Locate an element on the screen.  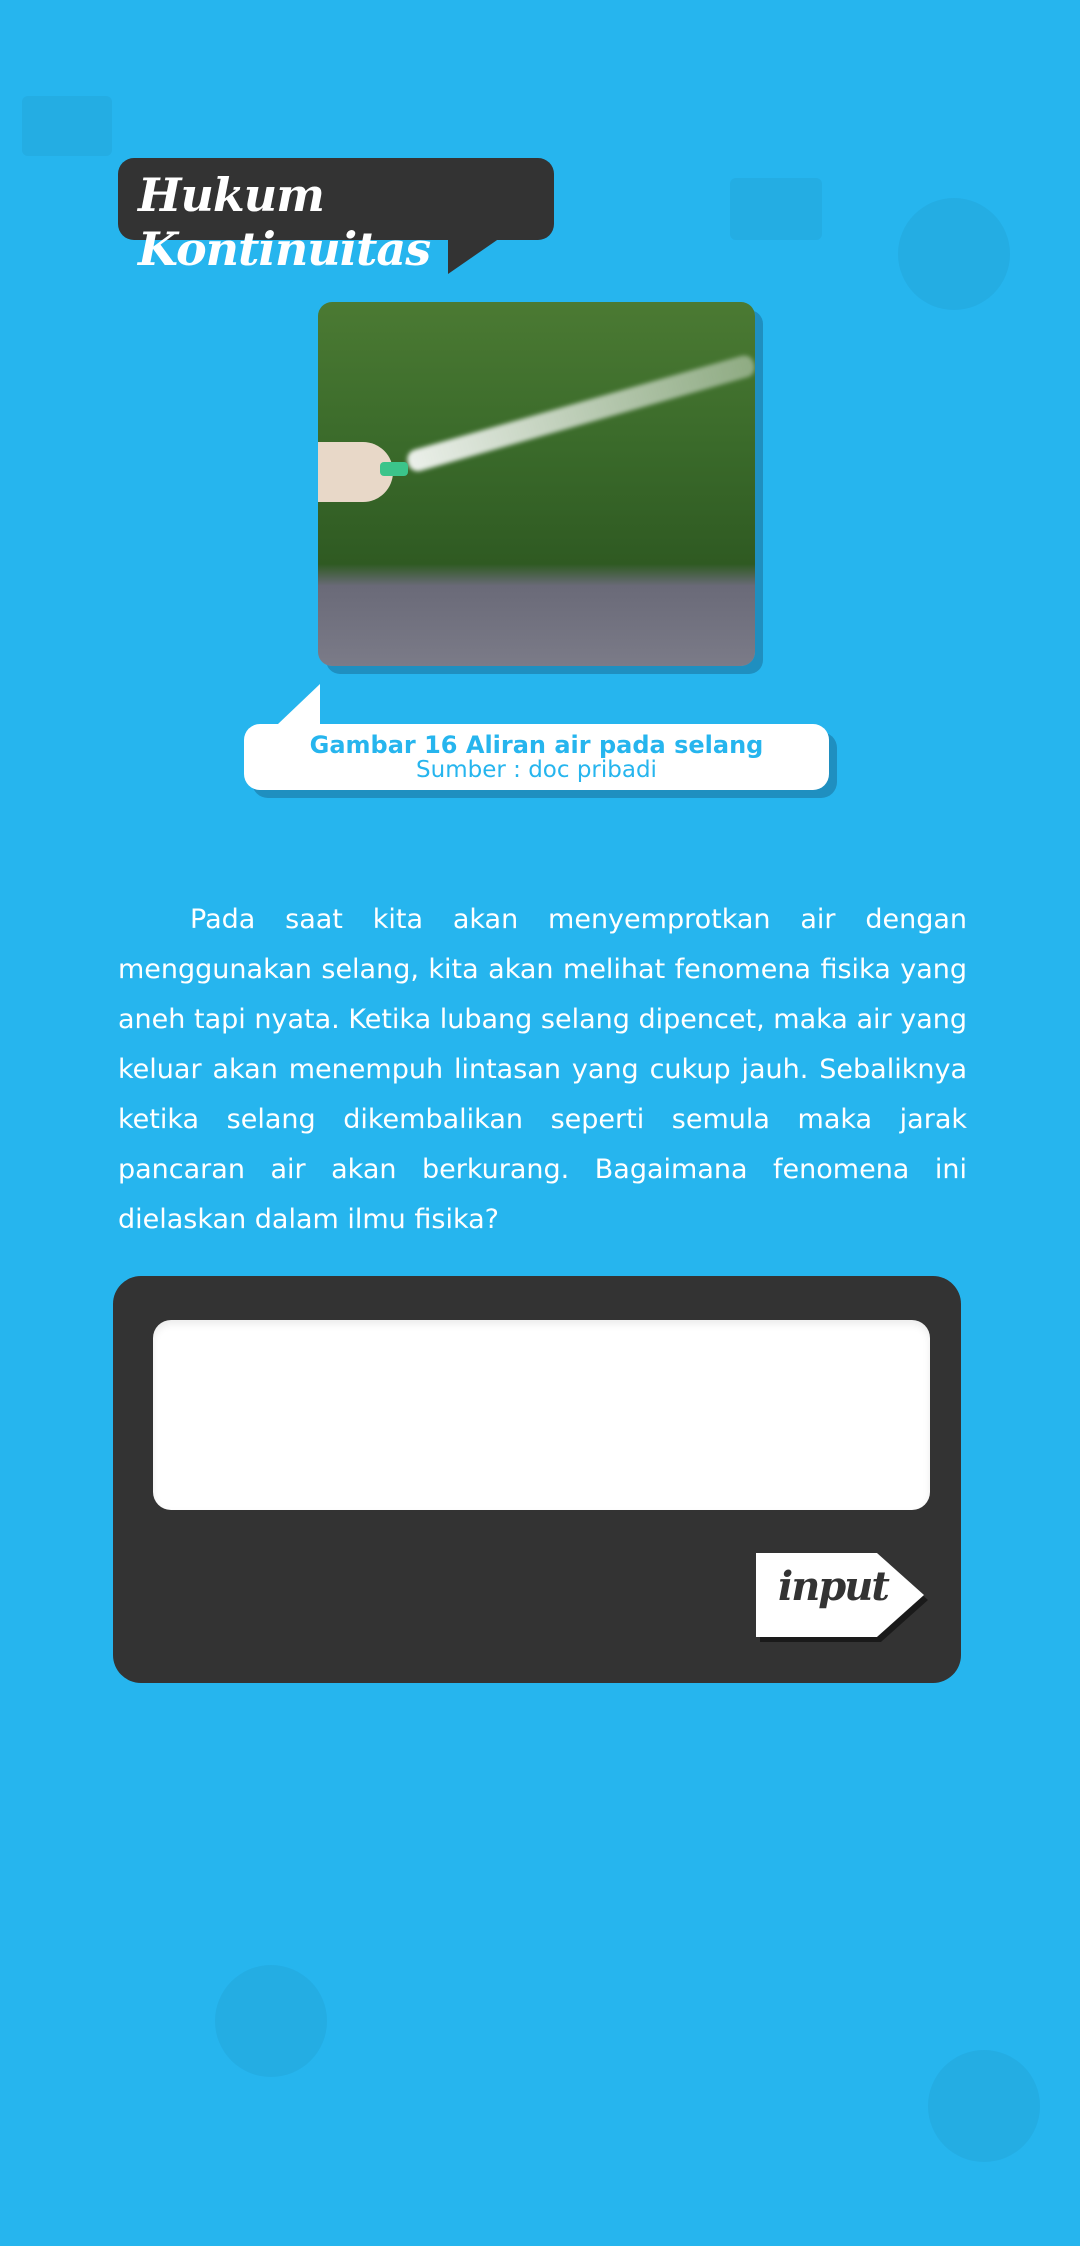
answer-input is located at coordinates (541, 1415).